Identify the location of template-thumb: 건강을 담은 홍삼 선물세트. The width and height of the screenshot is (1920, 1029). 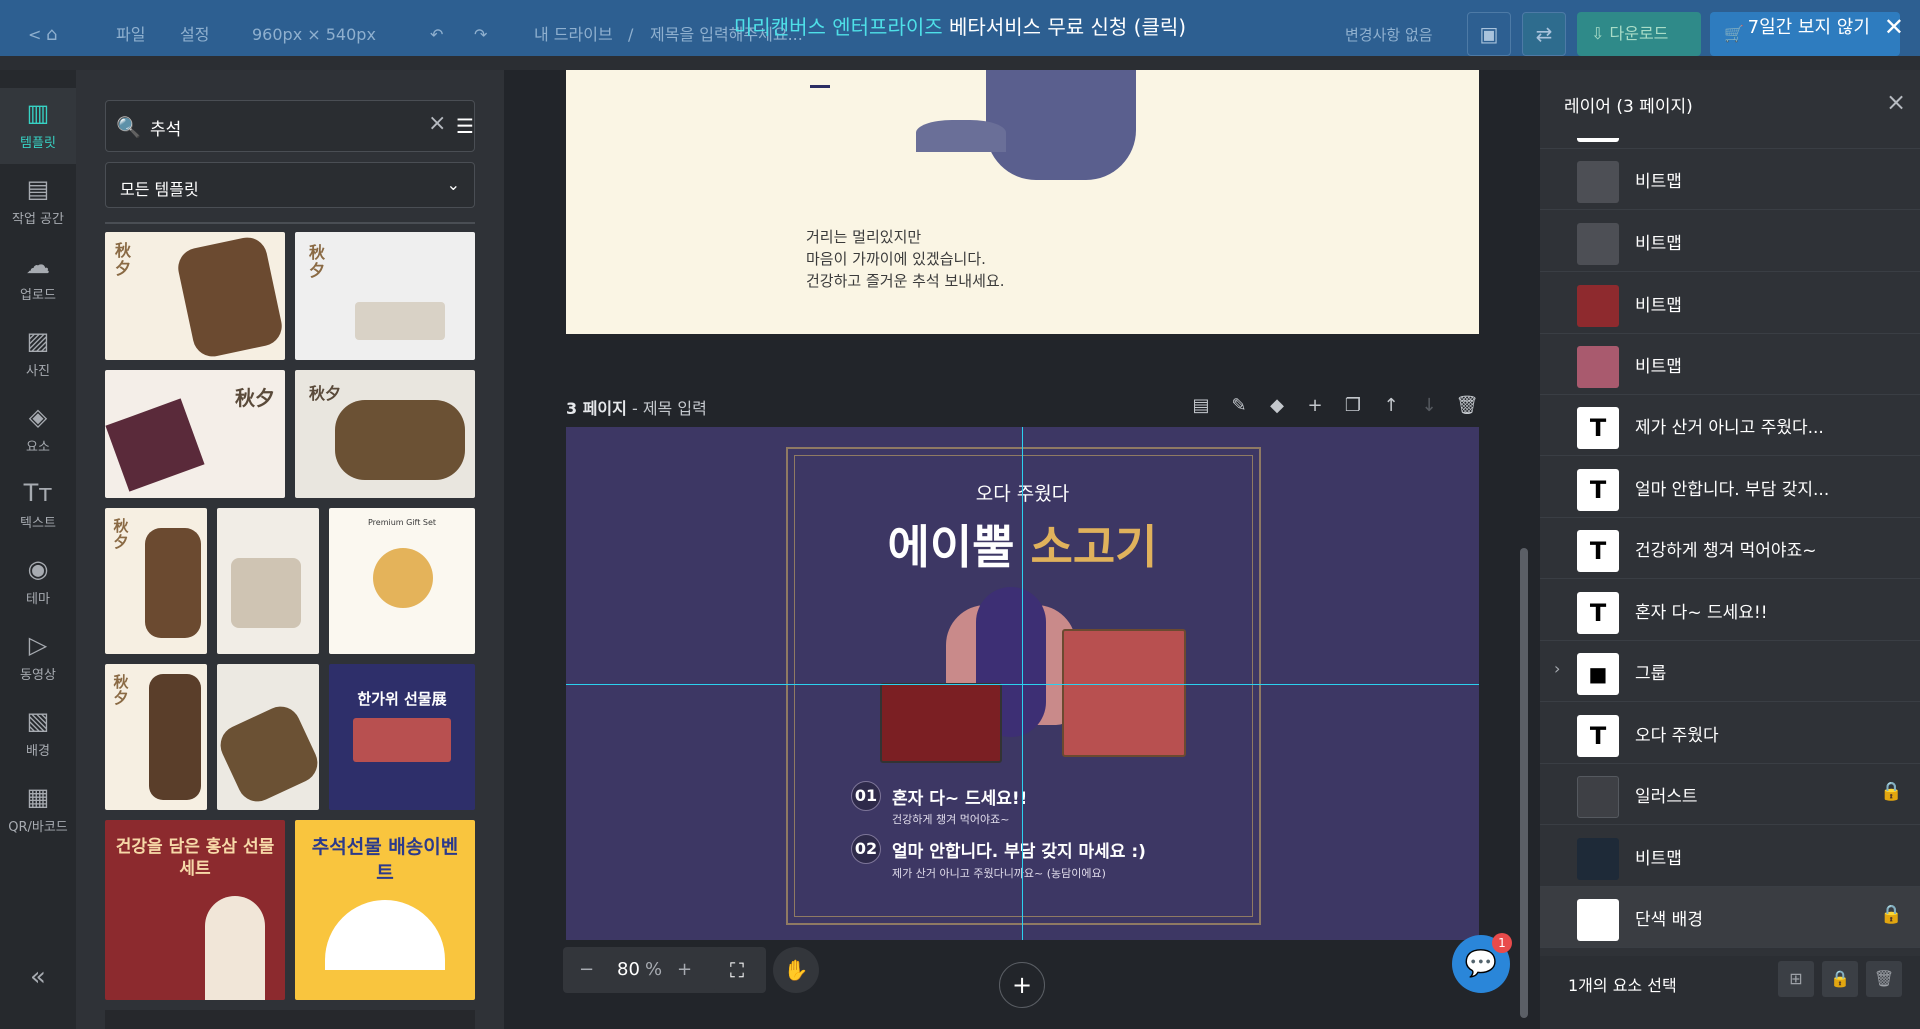
(195, 910).